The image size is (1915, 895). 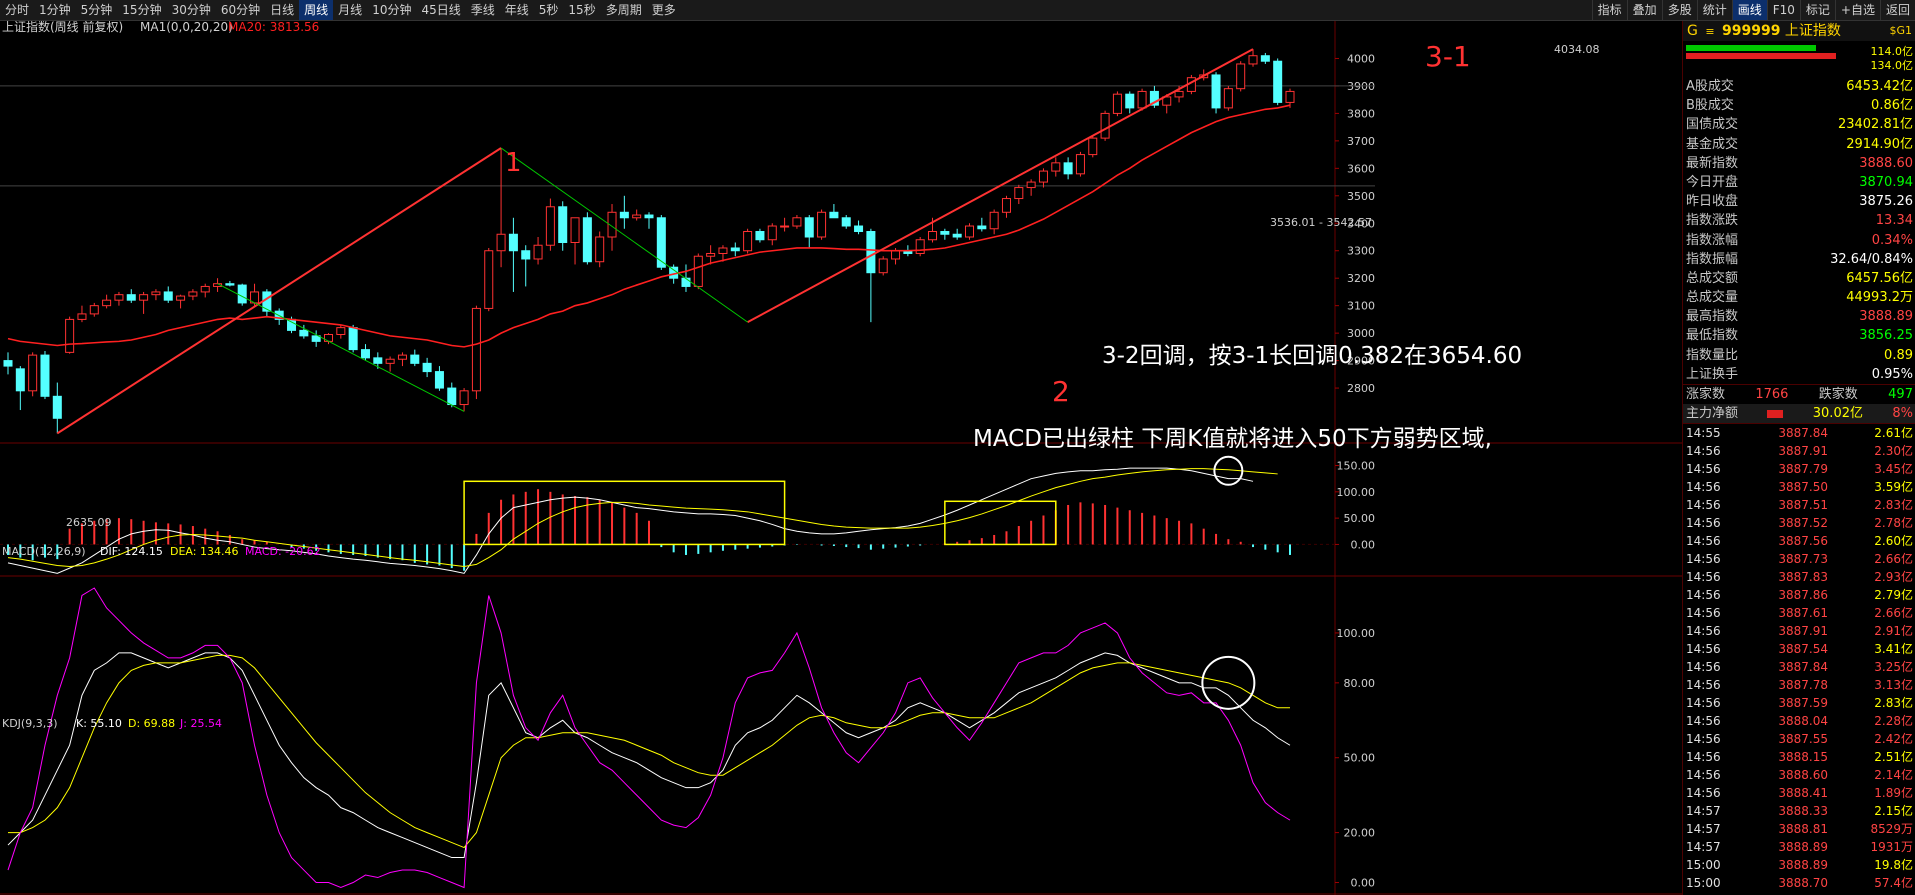 What do you see at coordinates (1900, 394) in the screenshot?
I see `fall-value: 497` at bounding box center [1900, 394].